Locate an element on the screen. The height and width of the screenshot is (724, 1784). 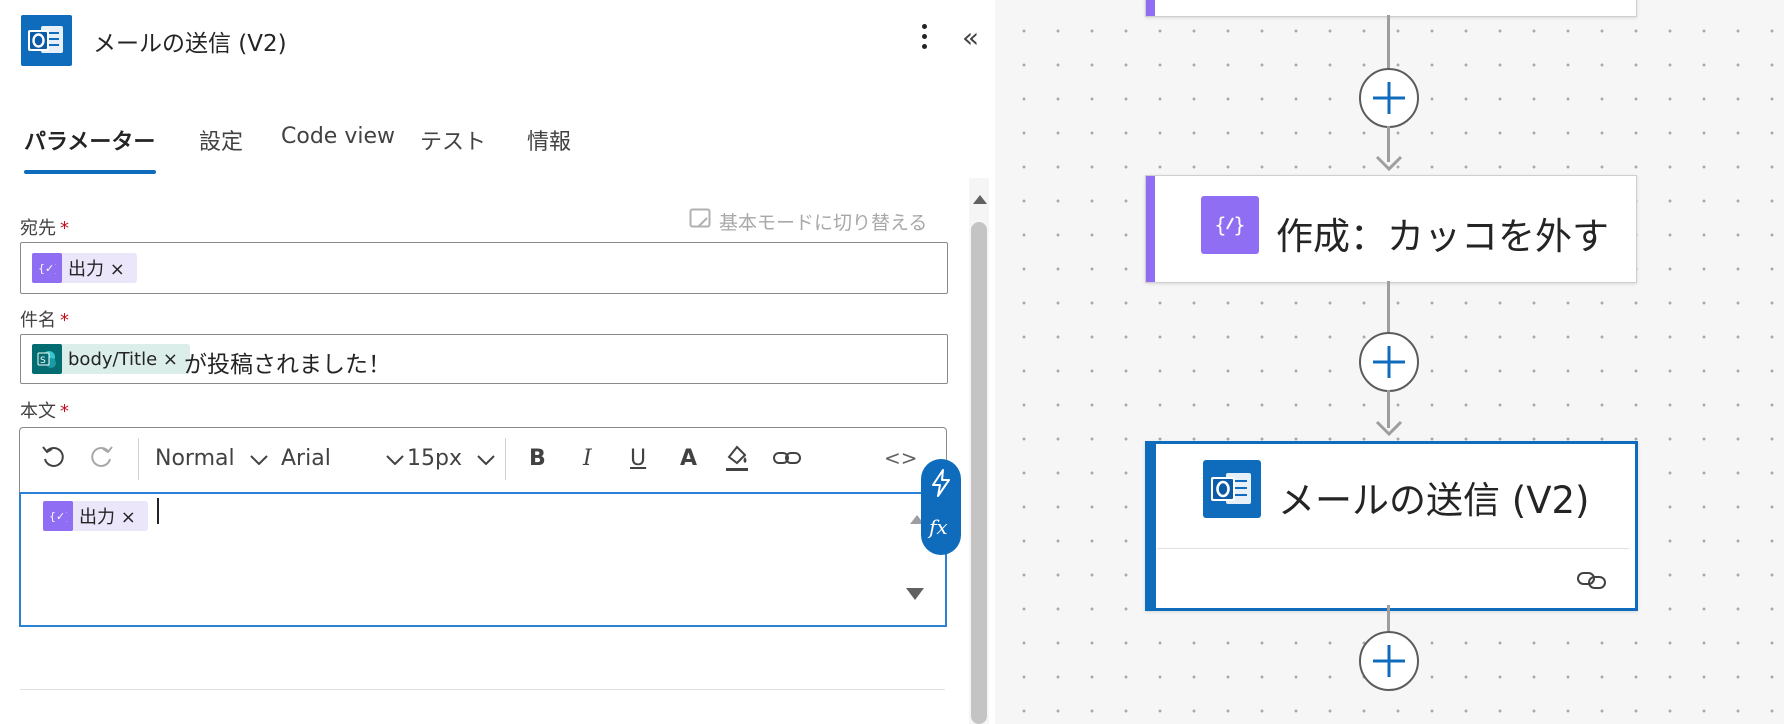
card-divider is located at coordinates (1393, 548).